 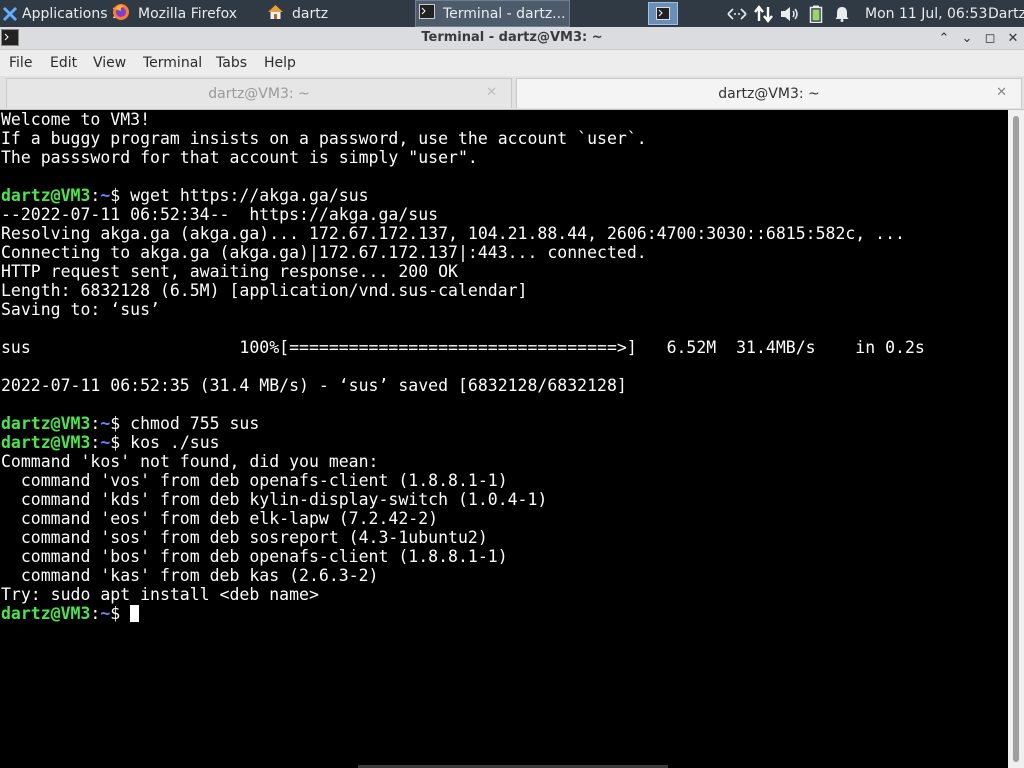 I want to click on network-transfer-icon, so click(x=764, y=13).